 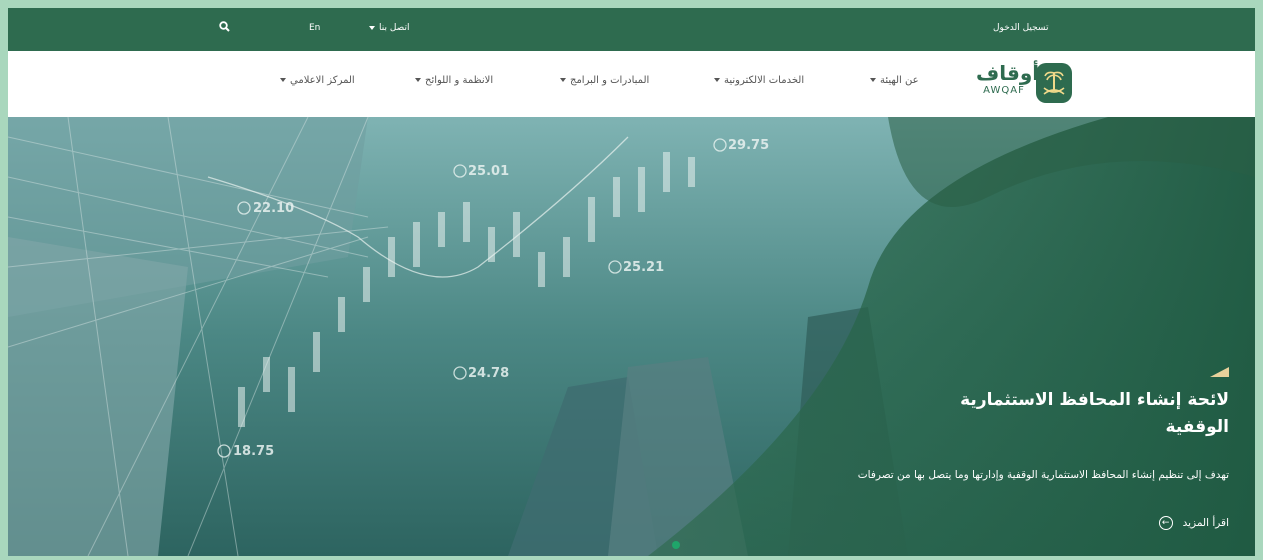 I want to click on nav-media-center-label: المركز الاعلامي, so click(x=322, y=80).